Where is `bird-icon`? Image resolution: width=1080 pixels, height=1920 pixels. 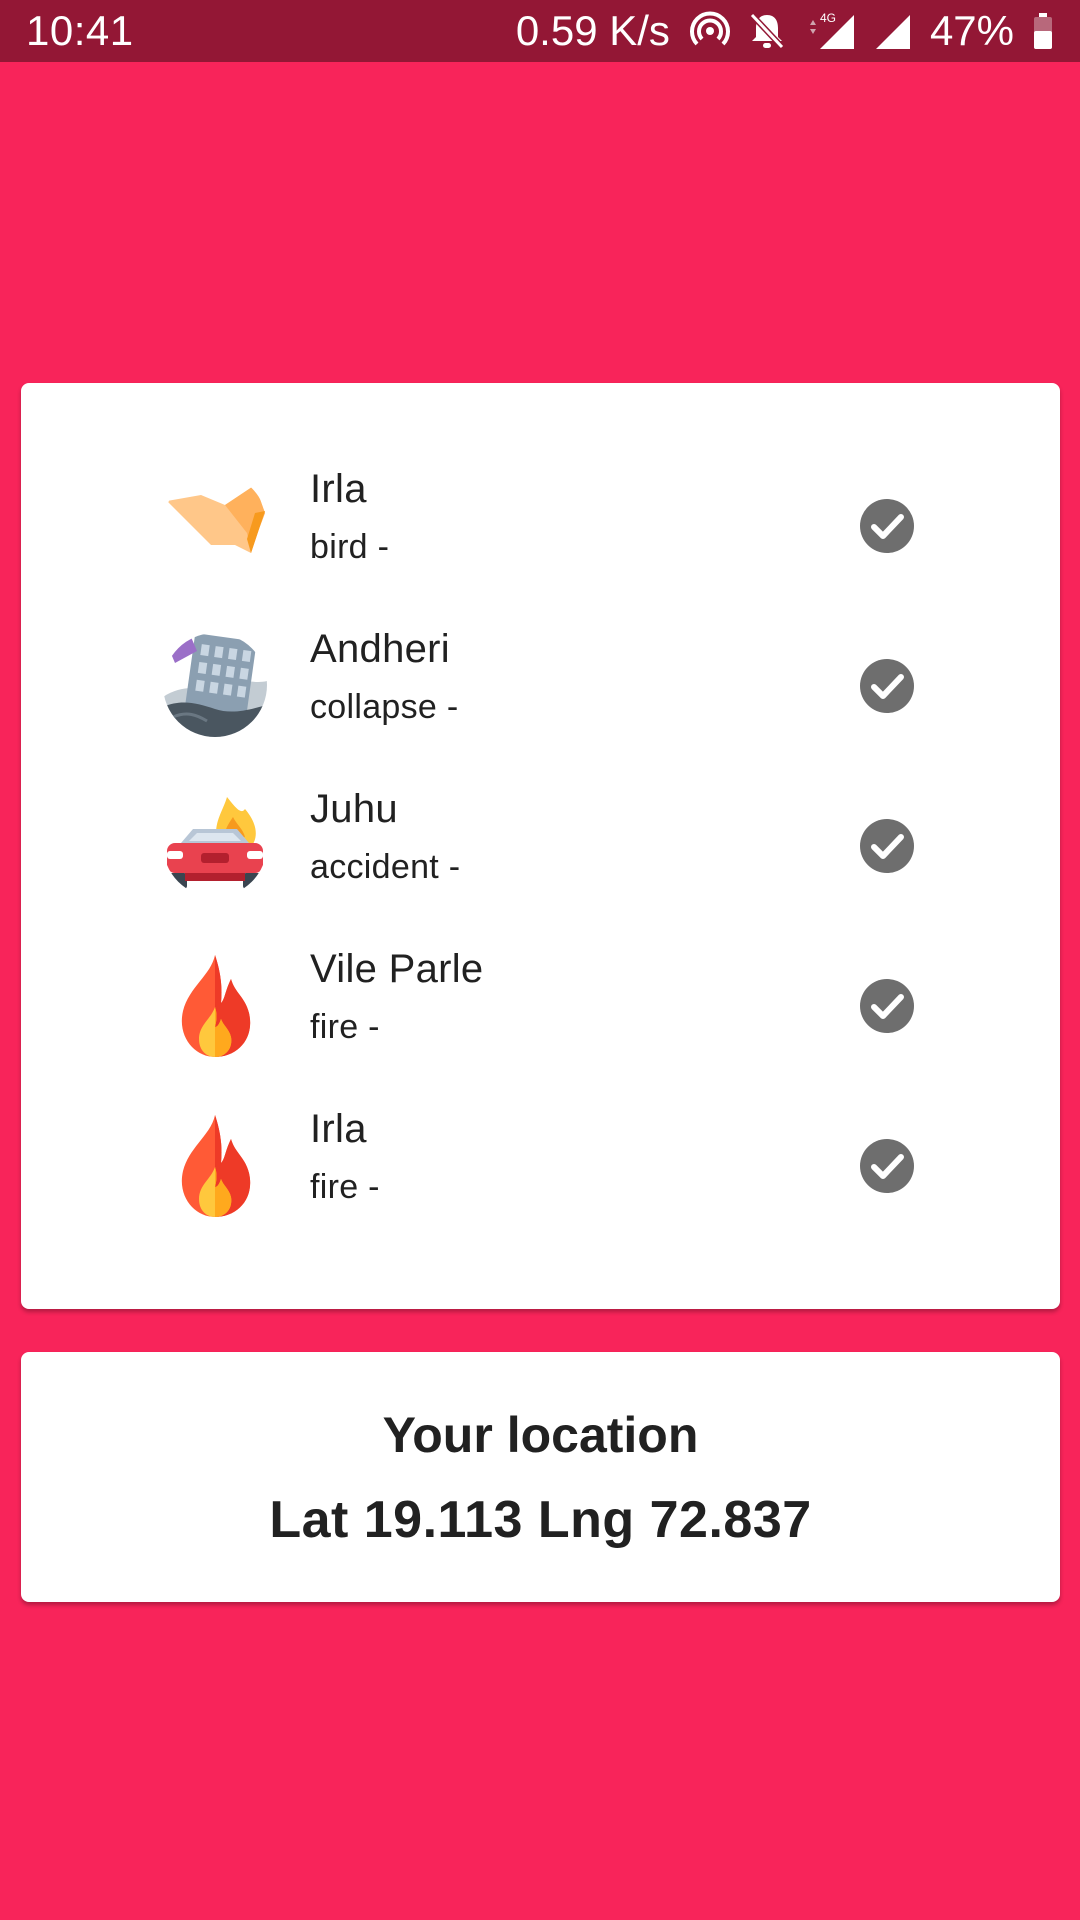 bird-icon is located at coordinates (215, 525).